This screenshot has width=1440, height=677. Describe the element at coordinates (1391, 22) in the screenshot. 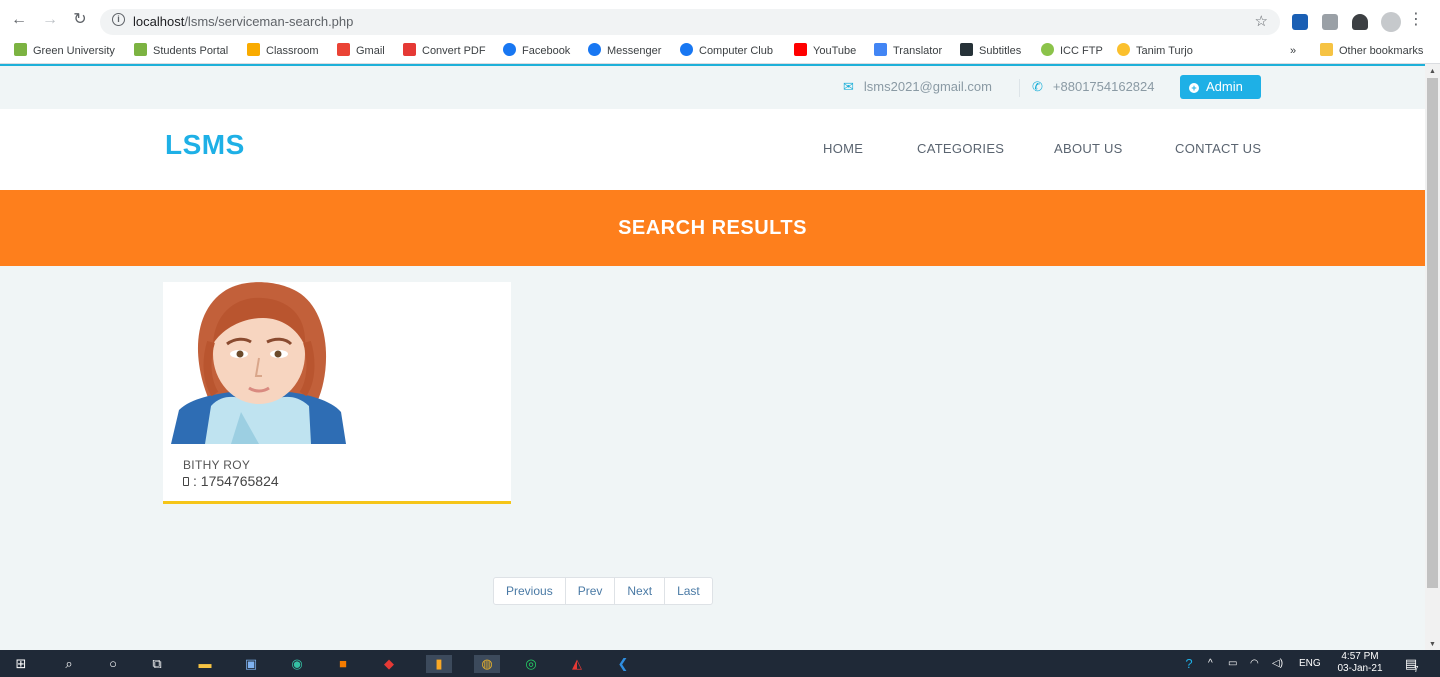

I see `profile-avatar-icon` at that location.